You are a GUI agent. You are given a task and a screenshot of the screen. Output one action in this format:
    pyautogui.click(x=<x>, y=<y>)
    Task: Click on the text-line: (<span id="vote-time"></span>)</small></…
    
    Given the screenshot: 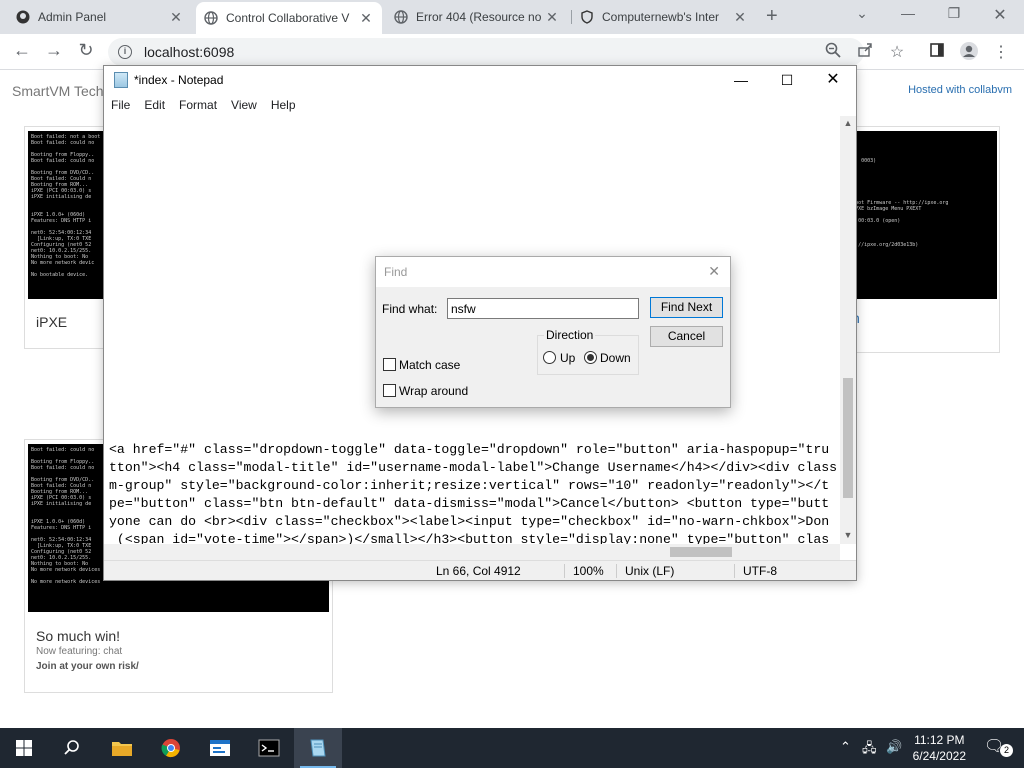 What is the action you would take?
    pyautogui.click(x=469, y=538)
    